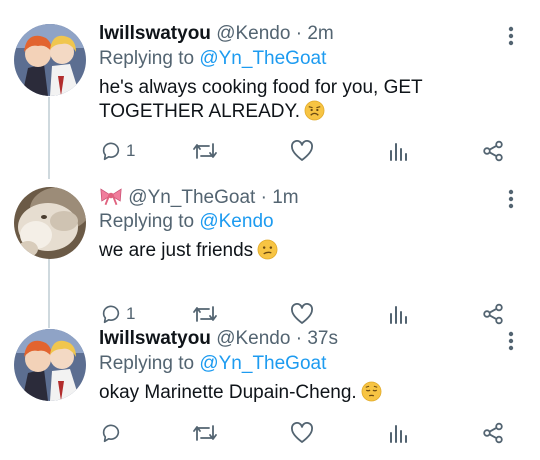  Describe the element at coordinates (191, 197) in the screenshot. I see `user-handle: @Yn_TheGoat` at that location.